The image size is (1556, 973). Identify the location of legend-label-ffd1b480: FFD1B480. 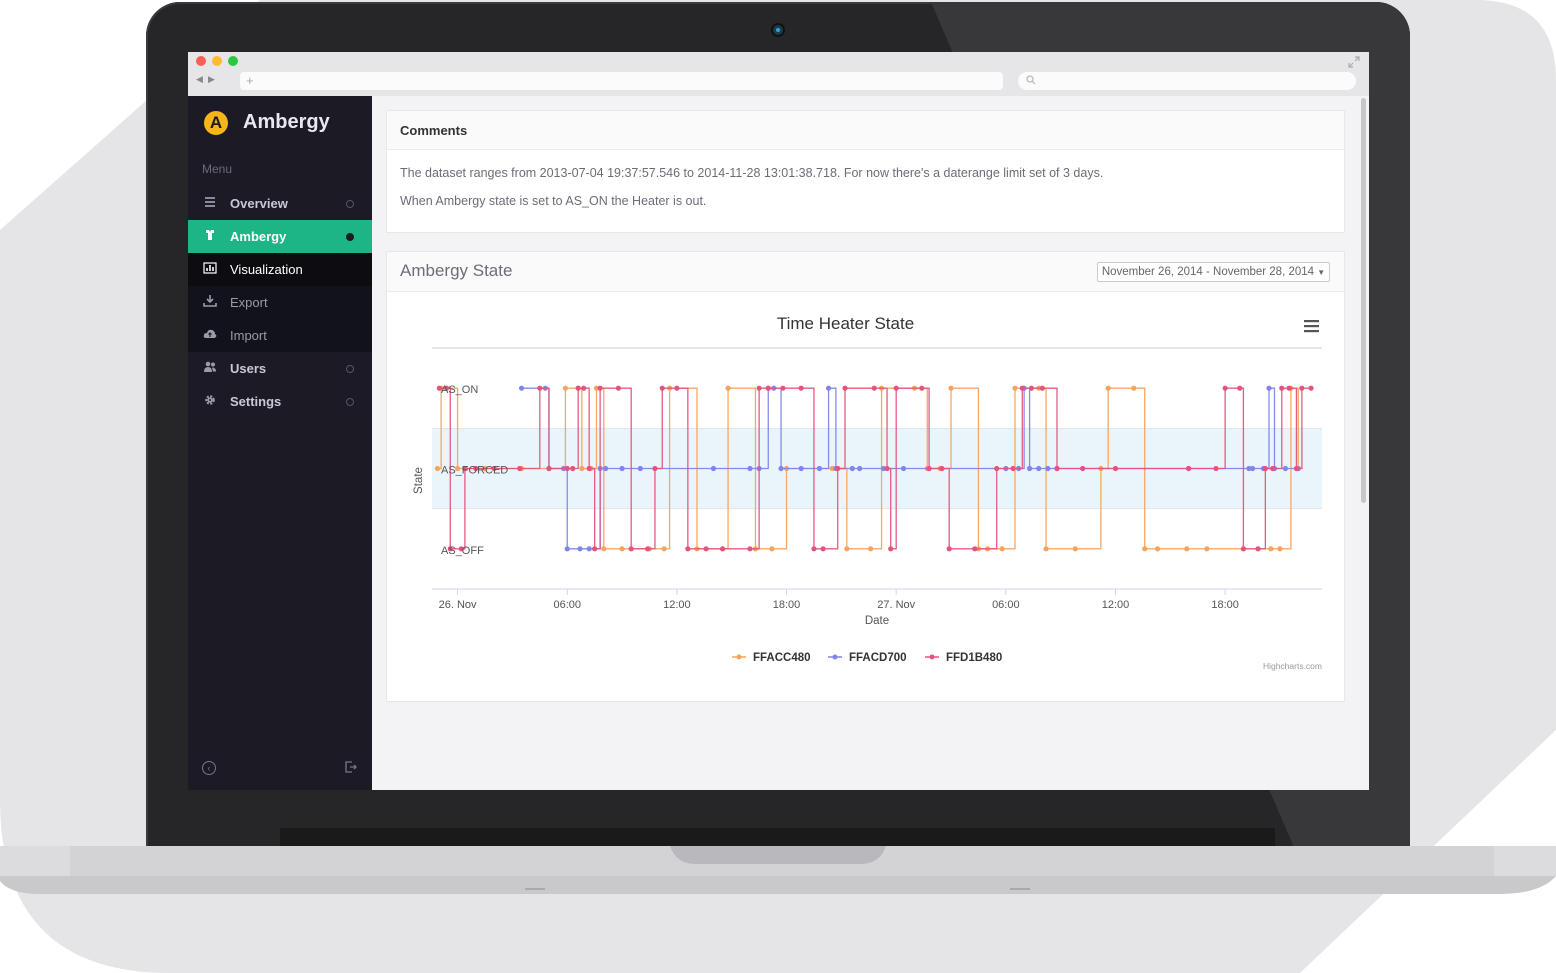
(974, 658).